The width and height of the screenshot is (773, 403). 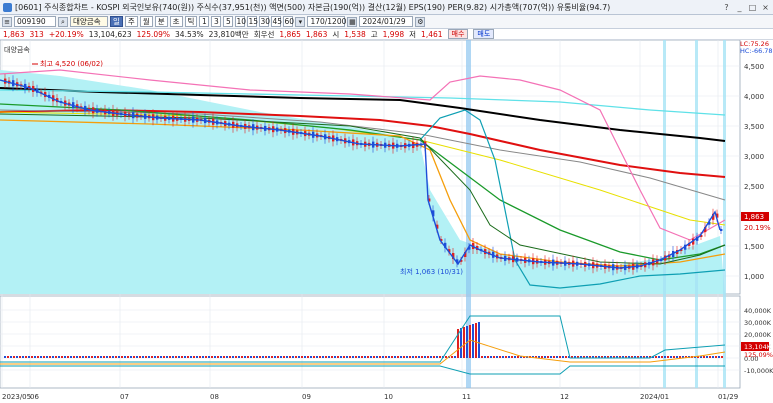 What do you see at coordinates (63, 21) in the screenshot?
I see `search-icon: ⌕` at bounding box center [63, 21].